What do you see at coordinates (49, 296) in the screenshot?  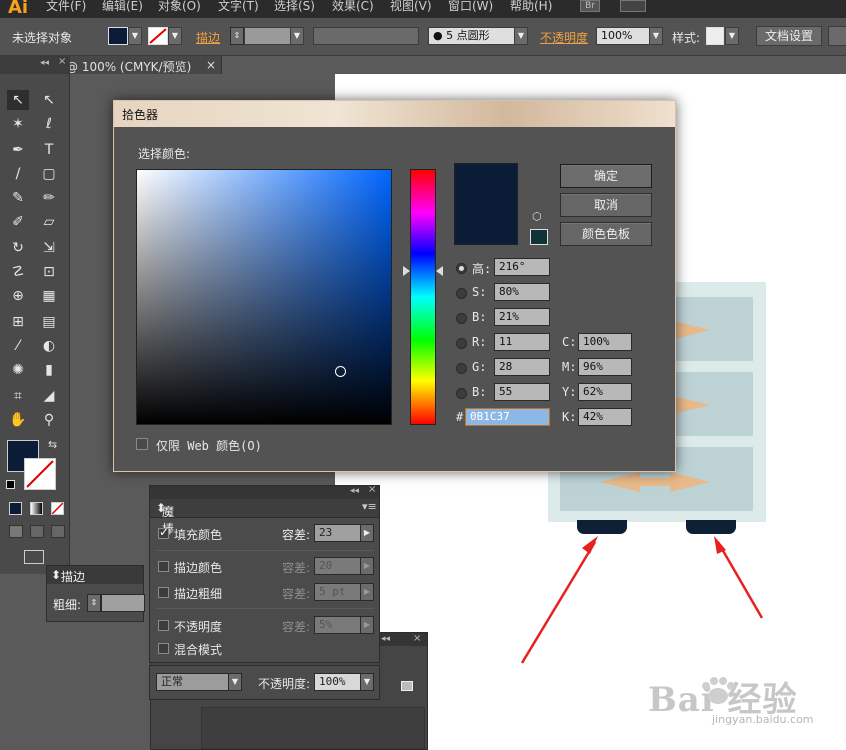 I see `perspective-grid-tool-icon: ▦` at bounding box center [49, 296].